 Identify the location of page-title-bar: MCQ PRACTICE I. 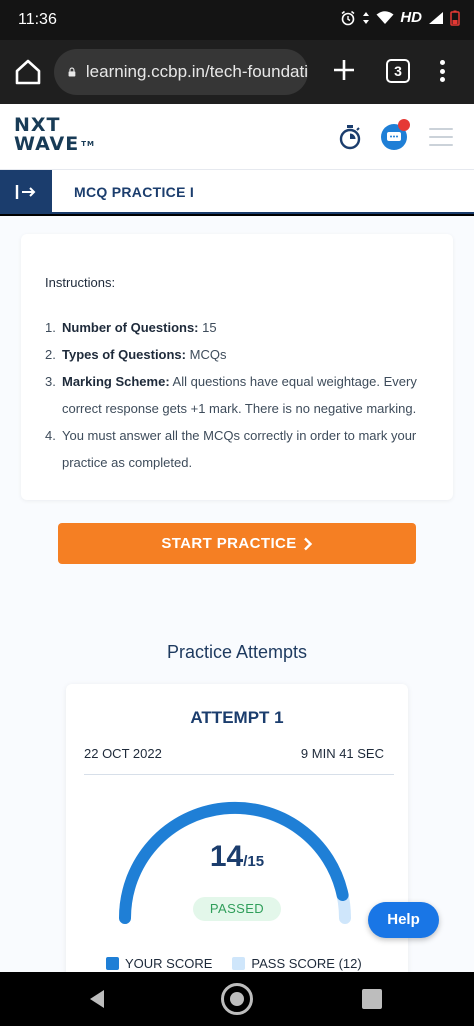
(237, 192).